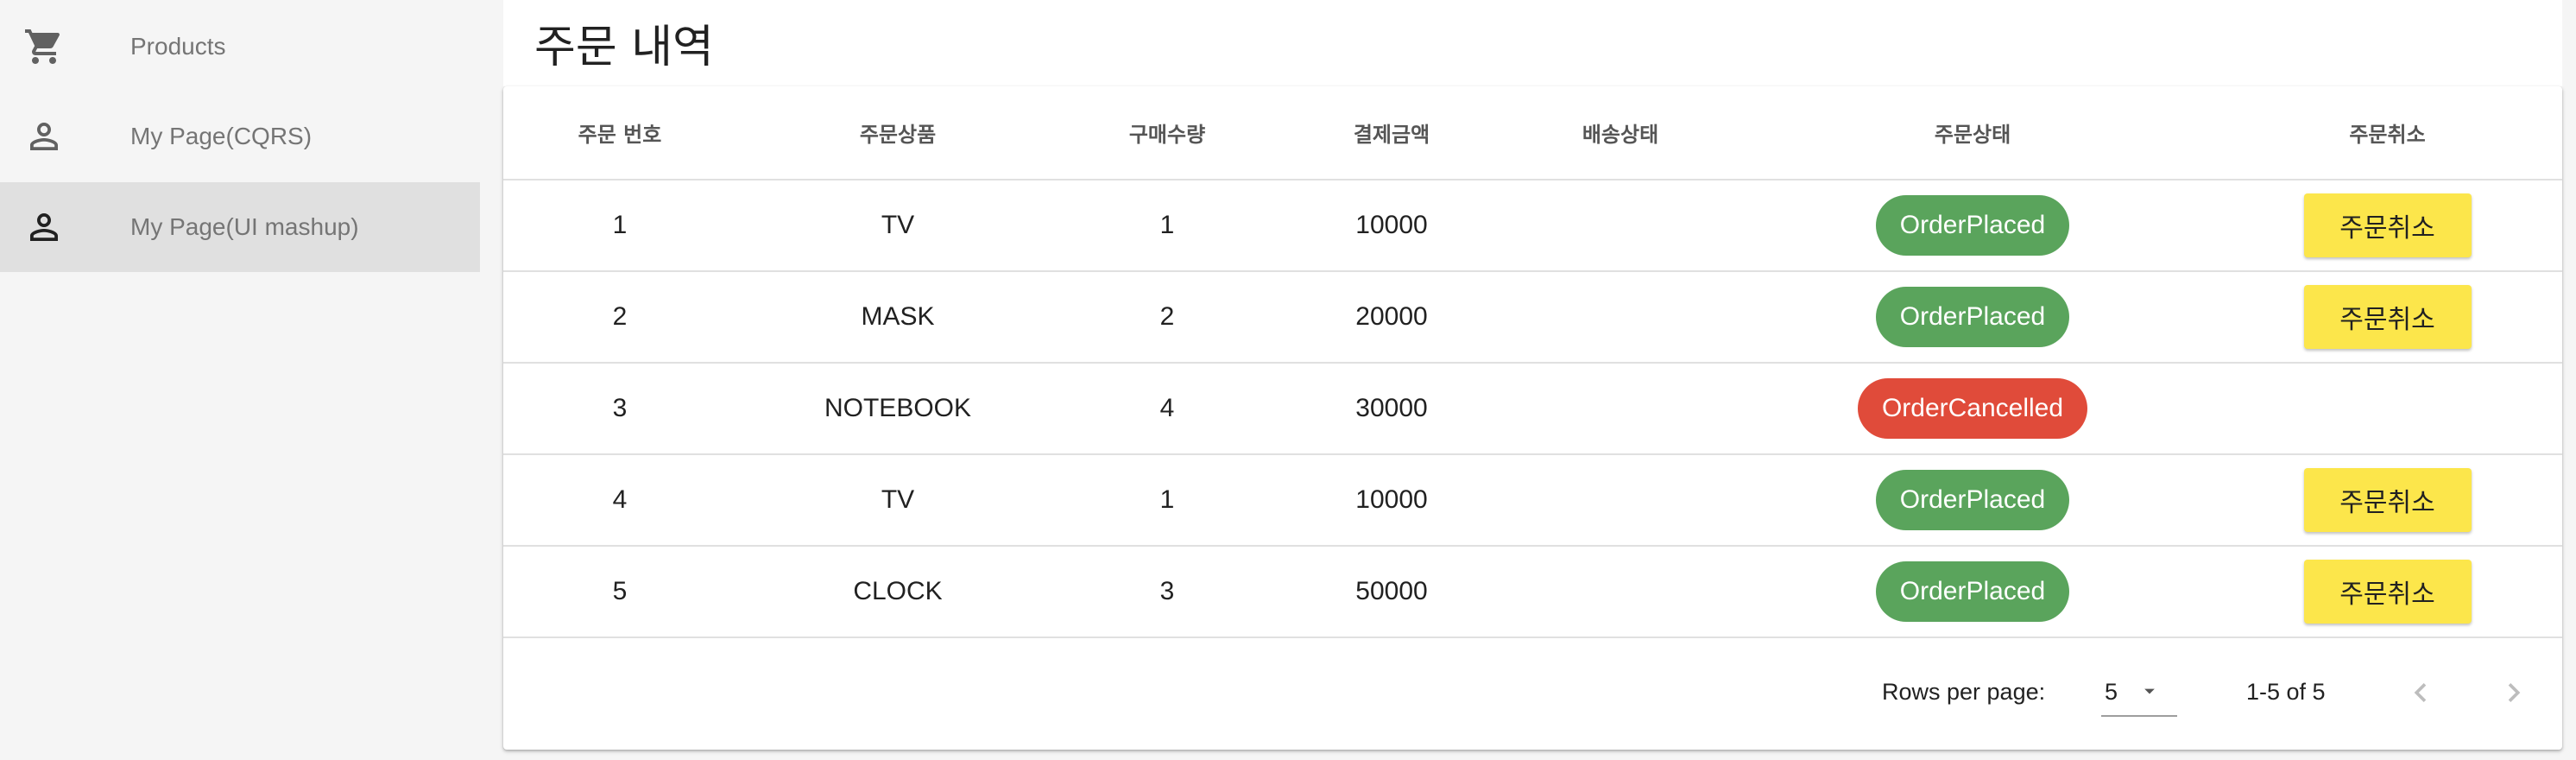 The image size is (2576, 760). I want to click on pagination-range: 1-5 of 5, so click(2286, 692).